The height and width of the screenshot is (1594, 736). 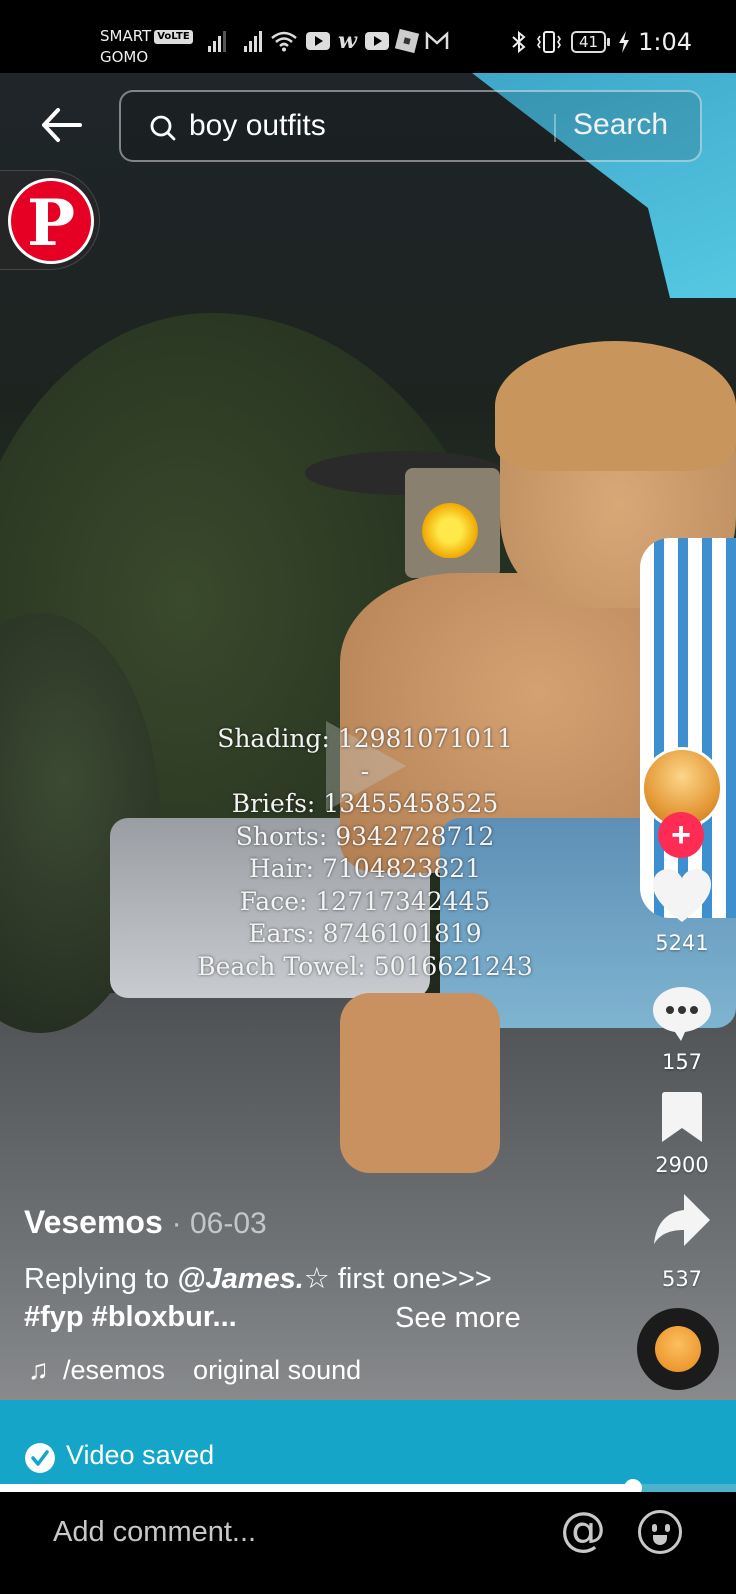 I want to click on comment-bar: @, so click(x=368, y=1543).